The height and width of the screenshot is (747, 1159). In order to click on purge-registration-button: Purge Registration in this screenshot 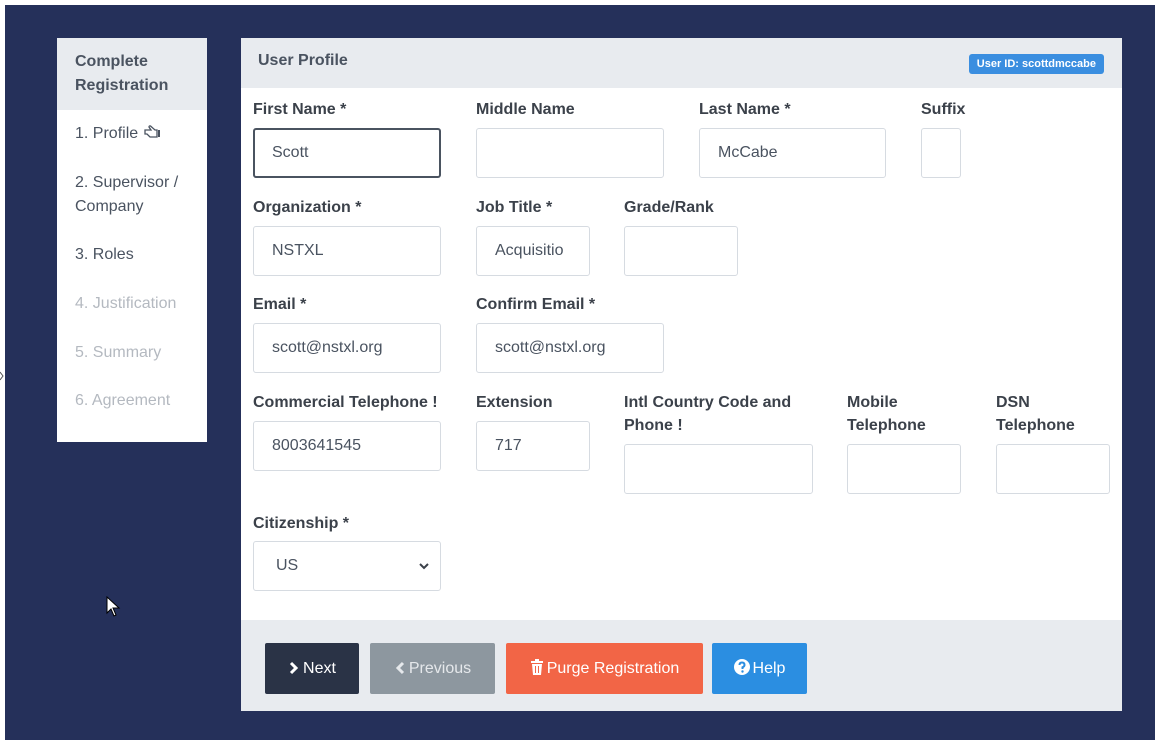, I will do `click(604, 668)`.